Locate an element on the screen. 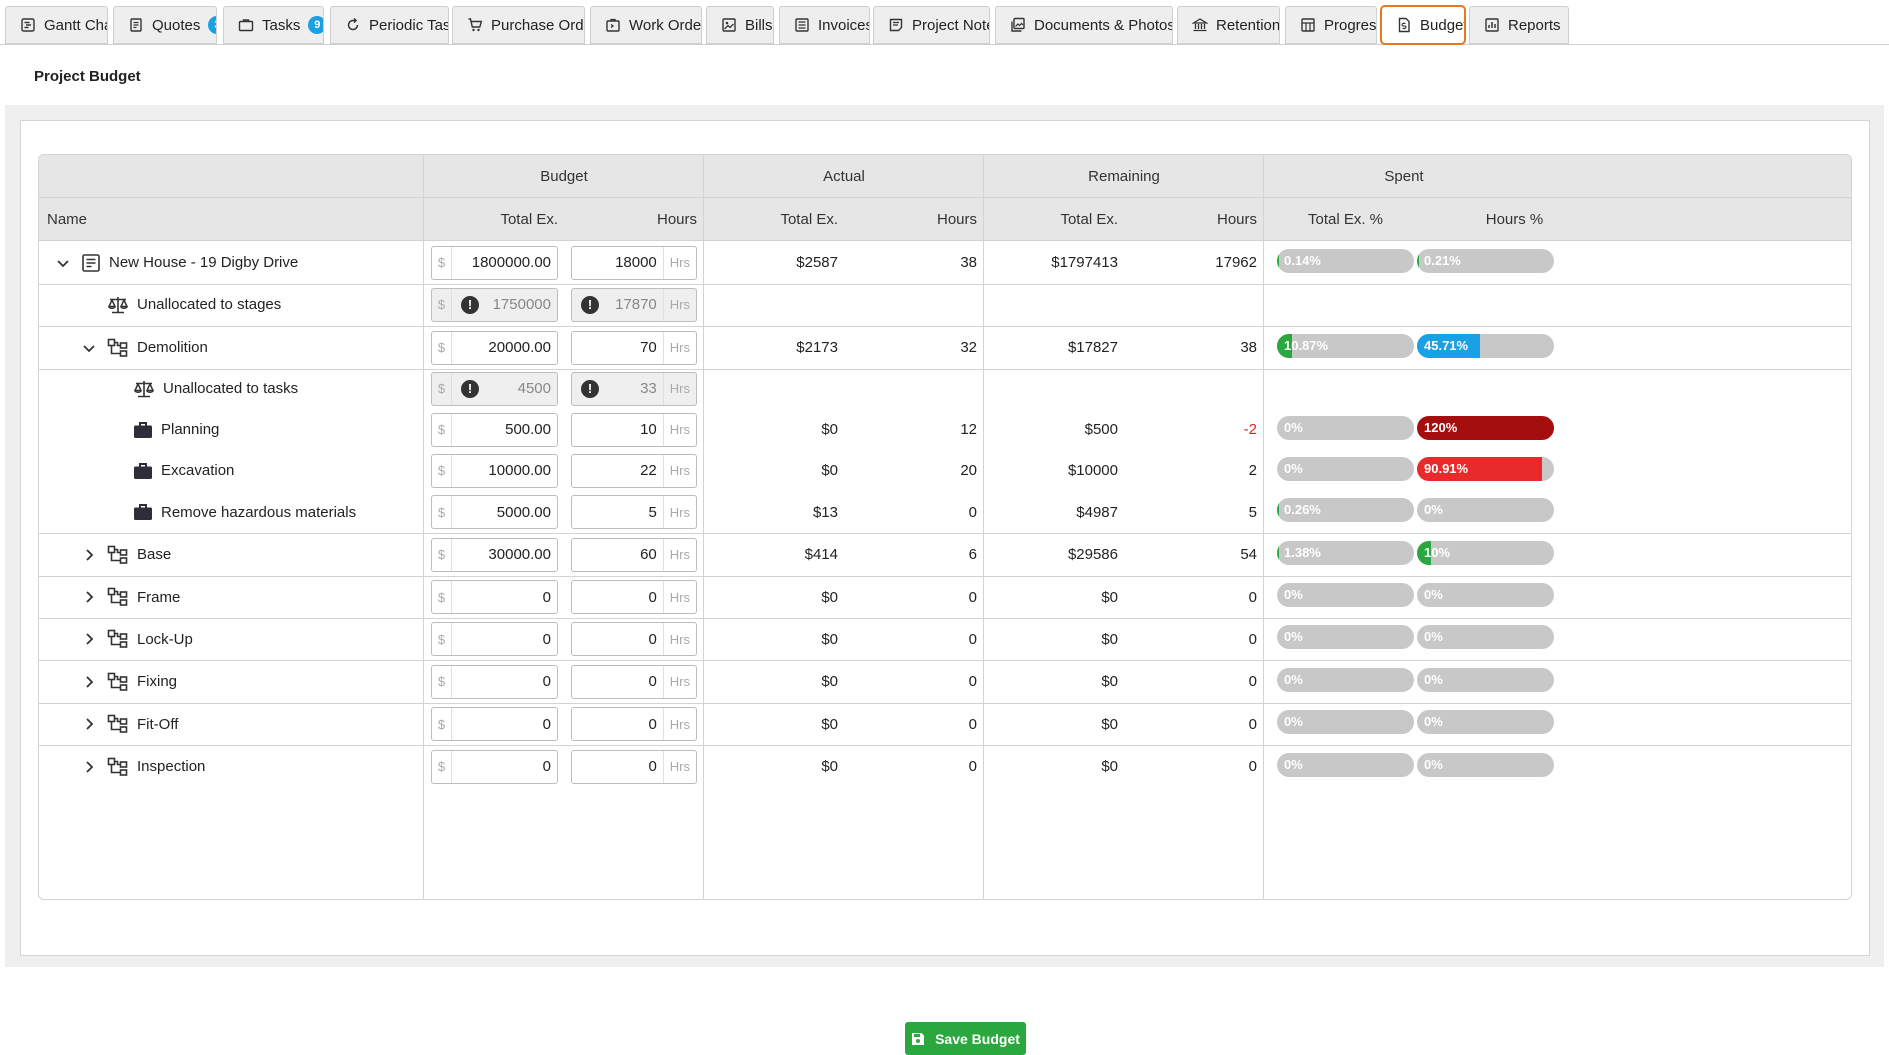 This screenshot has width=1889, height=1055. warning-icon: ! is located at coordinates (590, 388).